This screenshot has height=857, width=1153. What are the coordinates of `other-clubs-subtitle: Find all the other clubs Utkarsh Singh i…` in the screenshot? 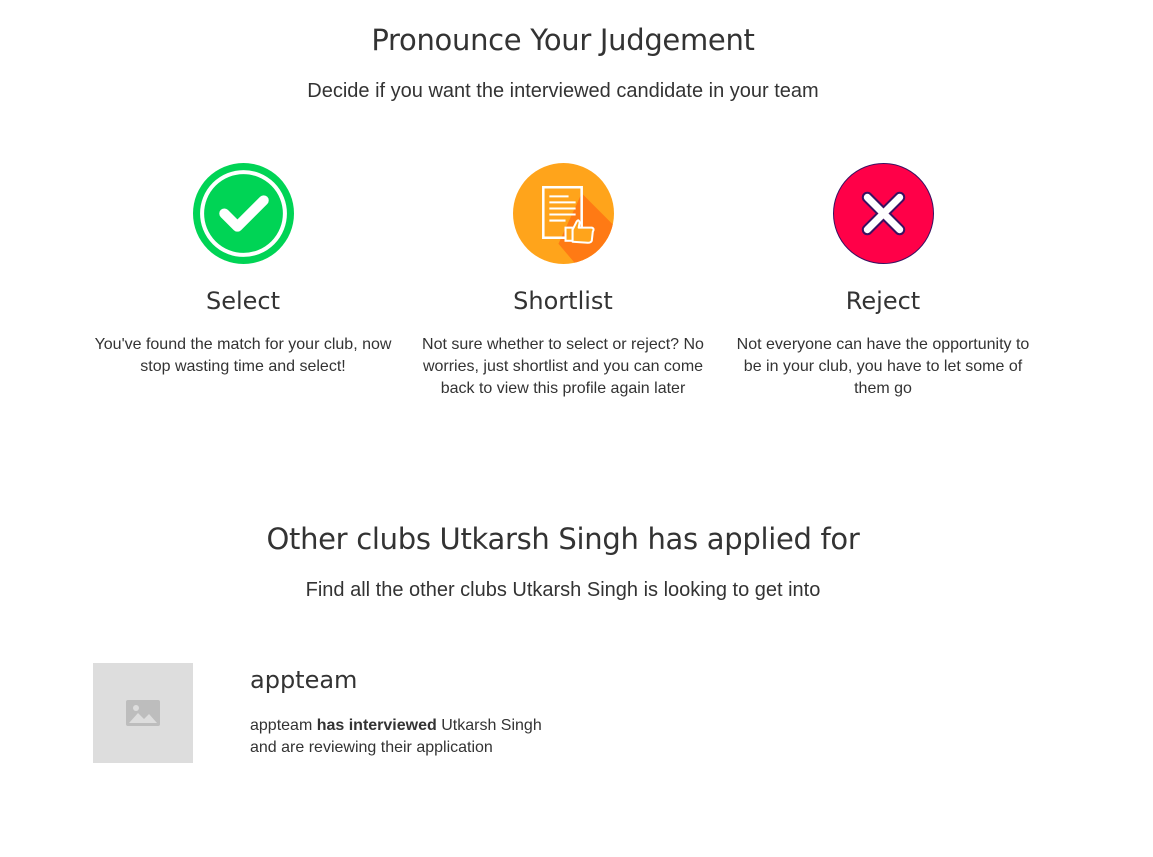 It's located at (563, 590).